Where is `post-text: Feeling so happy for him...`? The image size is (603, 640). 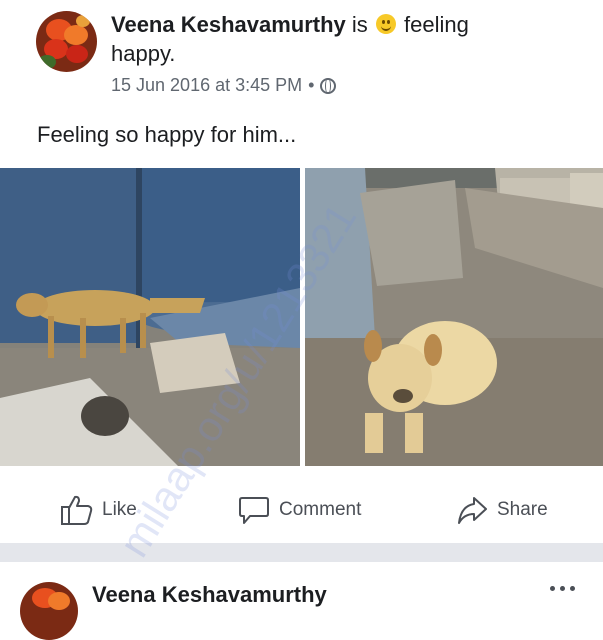 post-text: Feeling so happy for him... is located at coordinates (167, 134).